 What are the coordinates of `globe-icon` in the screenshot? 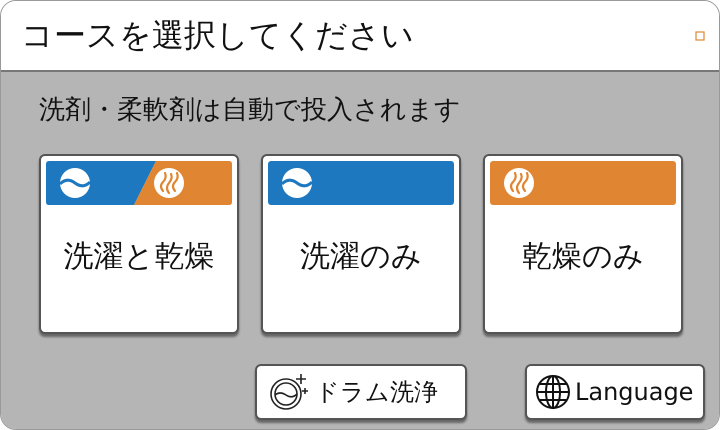 It's located at (553, 392).